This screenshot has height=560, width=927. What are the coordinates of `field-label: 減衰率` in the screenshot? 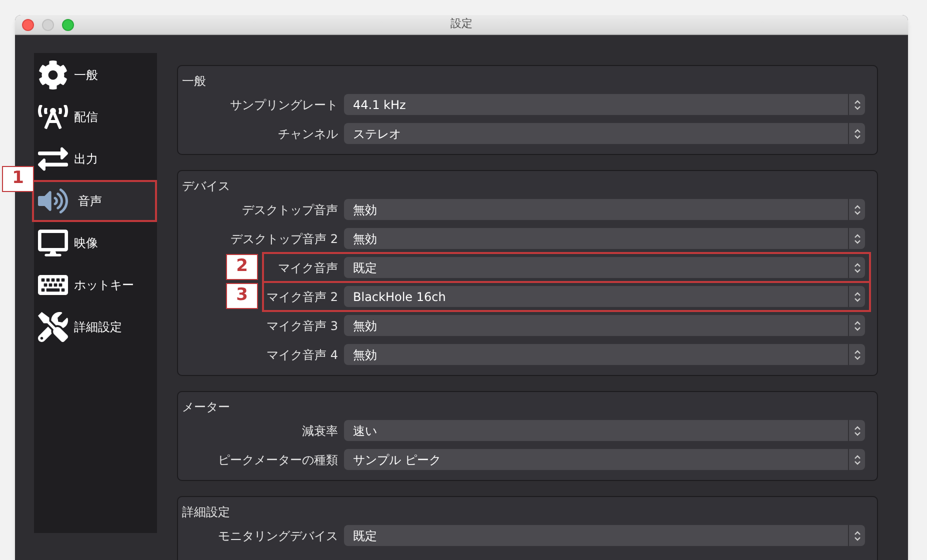 It's located at (320, 431).